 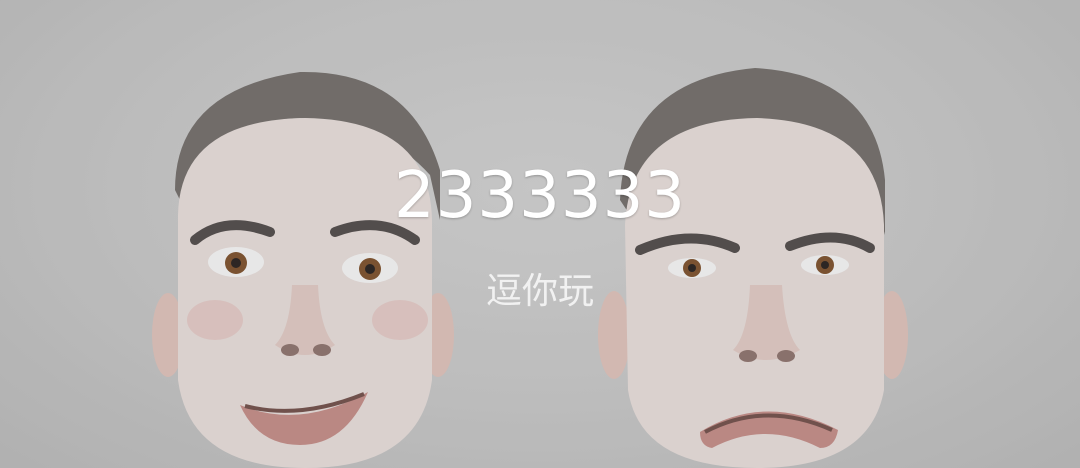 What do you see at coordinates (539, 291) in the screenshot?
I see `banner-subtitle: 逗你玩` at bounding box center [539, 291].